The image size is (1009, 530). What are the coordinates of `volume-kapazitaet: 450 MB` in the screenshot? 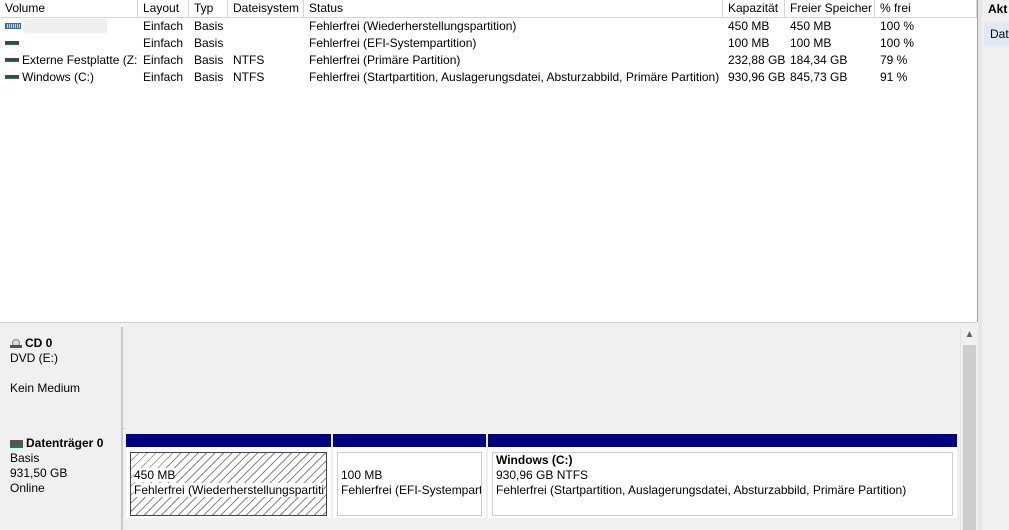 It's located at (749, 26).